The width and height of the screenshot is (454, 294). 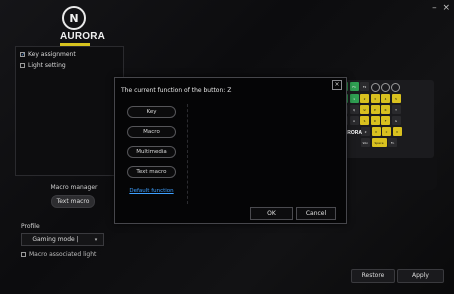 I want to click on option-label: Light setting, so click(x=47, y=65).